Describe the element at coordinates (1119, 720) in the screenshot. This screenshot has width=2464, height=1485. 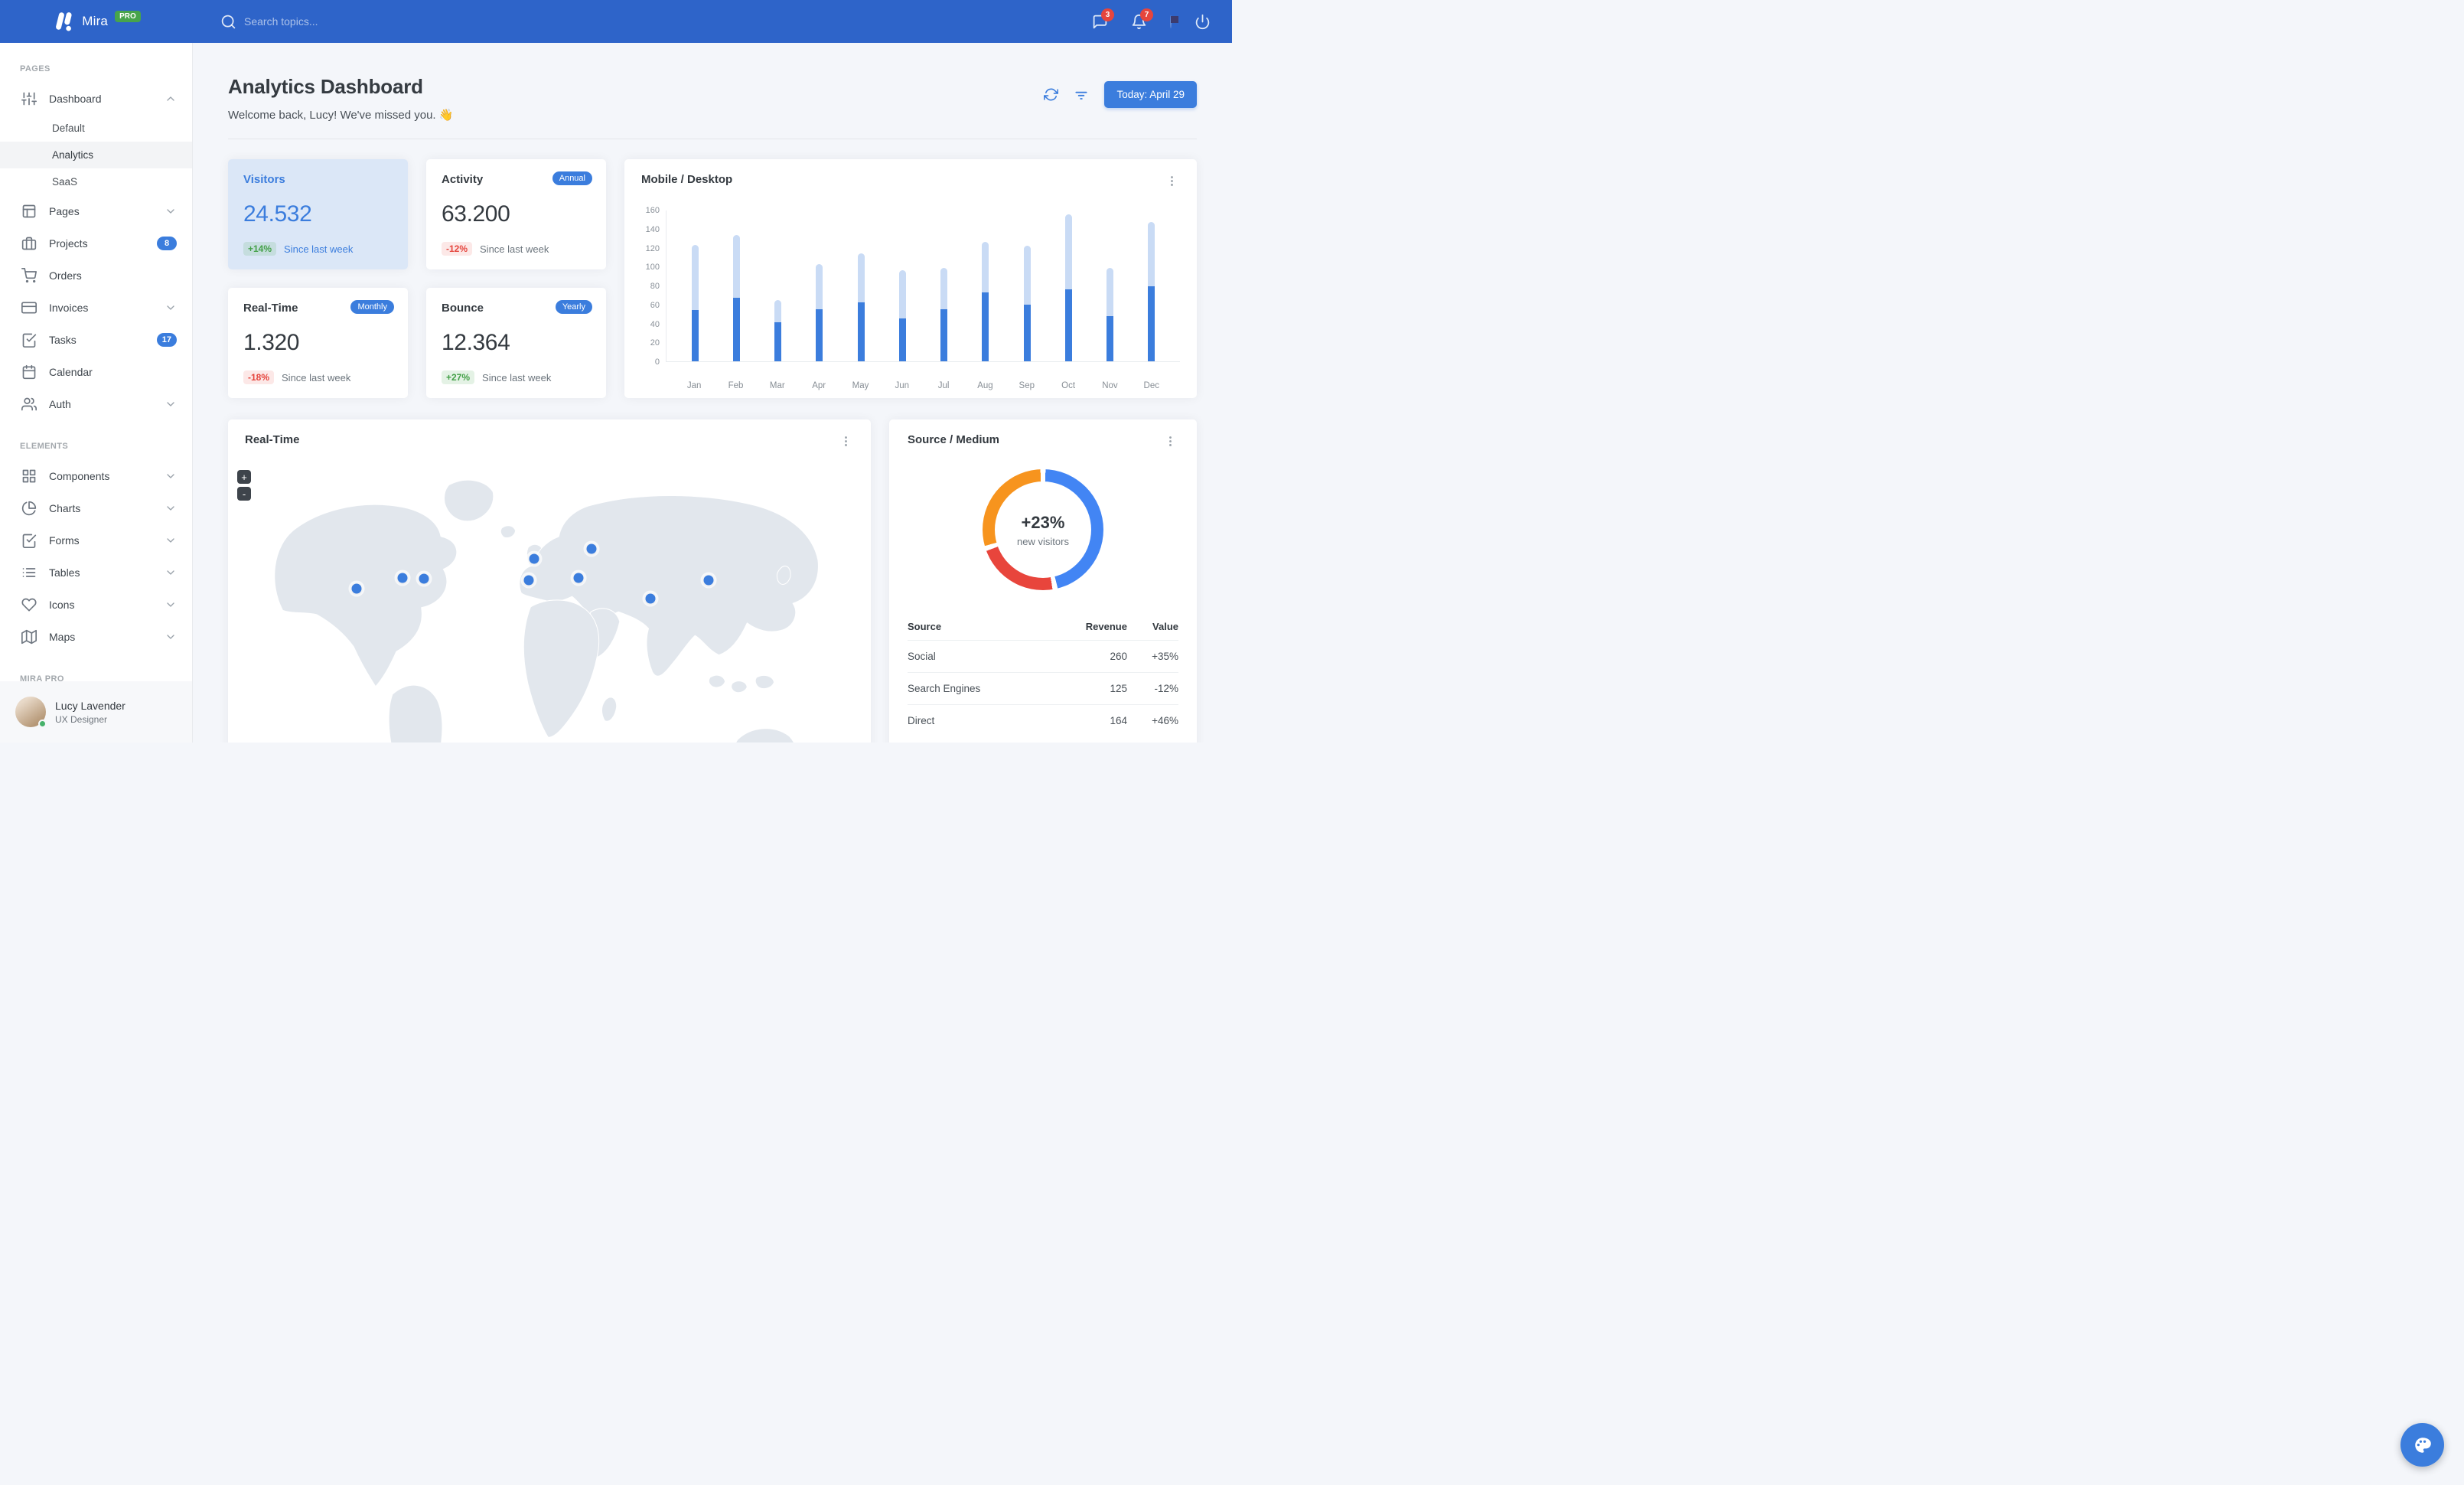
I see `cell-revenue: 164` at that location.